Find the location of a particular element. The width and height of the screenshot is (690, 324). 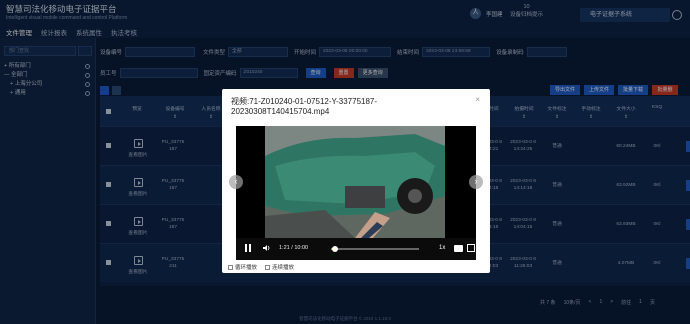

video-frame is located at coordinates (355, 182).